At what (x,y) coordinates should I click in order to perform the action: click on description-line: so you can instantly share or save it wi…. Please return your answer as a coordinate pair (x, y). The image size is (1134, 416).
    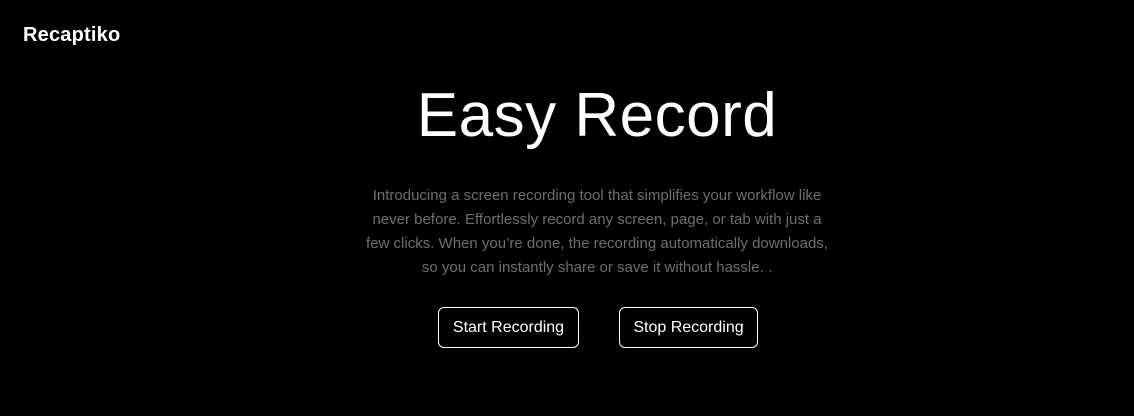
    Looking at the image, I should click on (597, 267).